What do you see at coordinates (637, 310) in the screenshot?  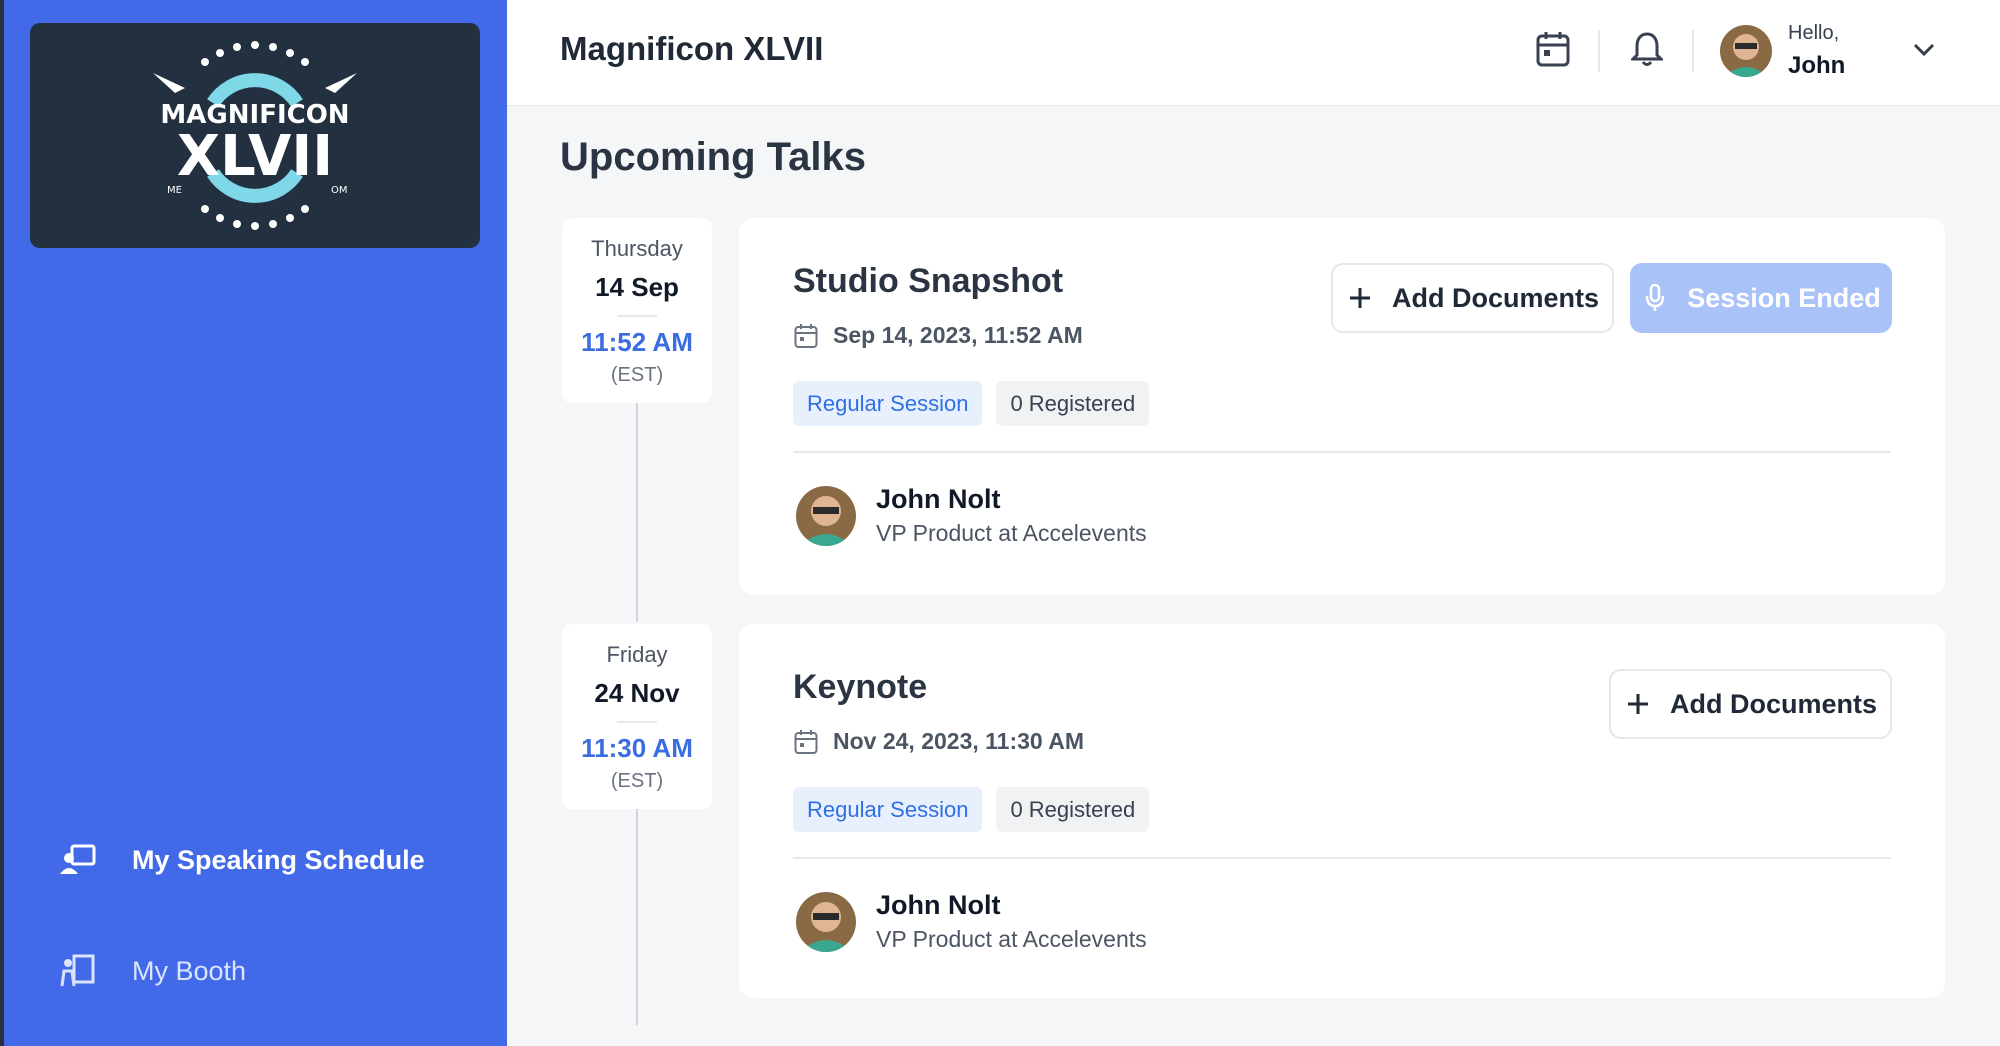 I see `talk-date-card: Thursday 14 Sep 11:52 AM (EST)` at bounding box center [637, 310].